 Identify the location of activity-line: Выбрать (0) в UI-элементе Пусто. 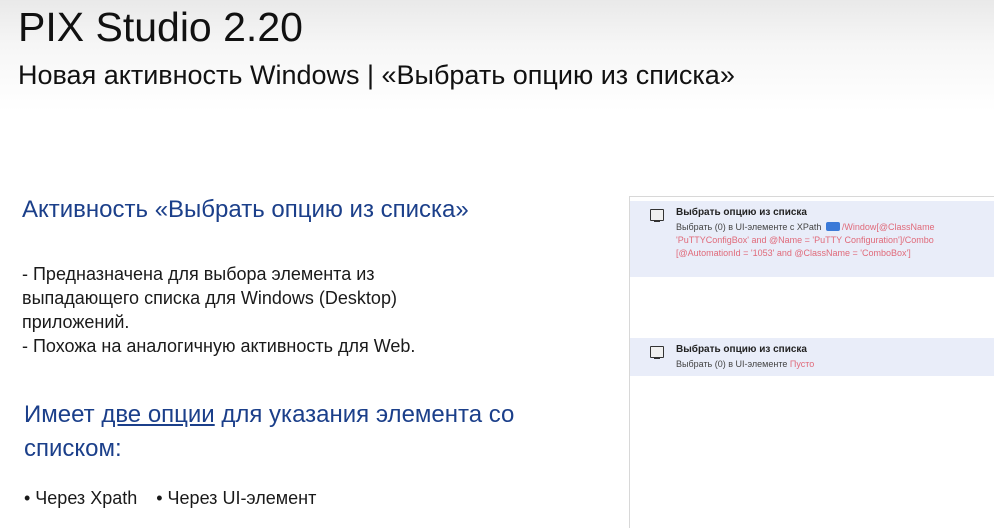
(745, 364).